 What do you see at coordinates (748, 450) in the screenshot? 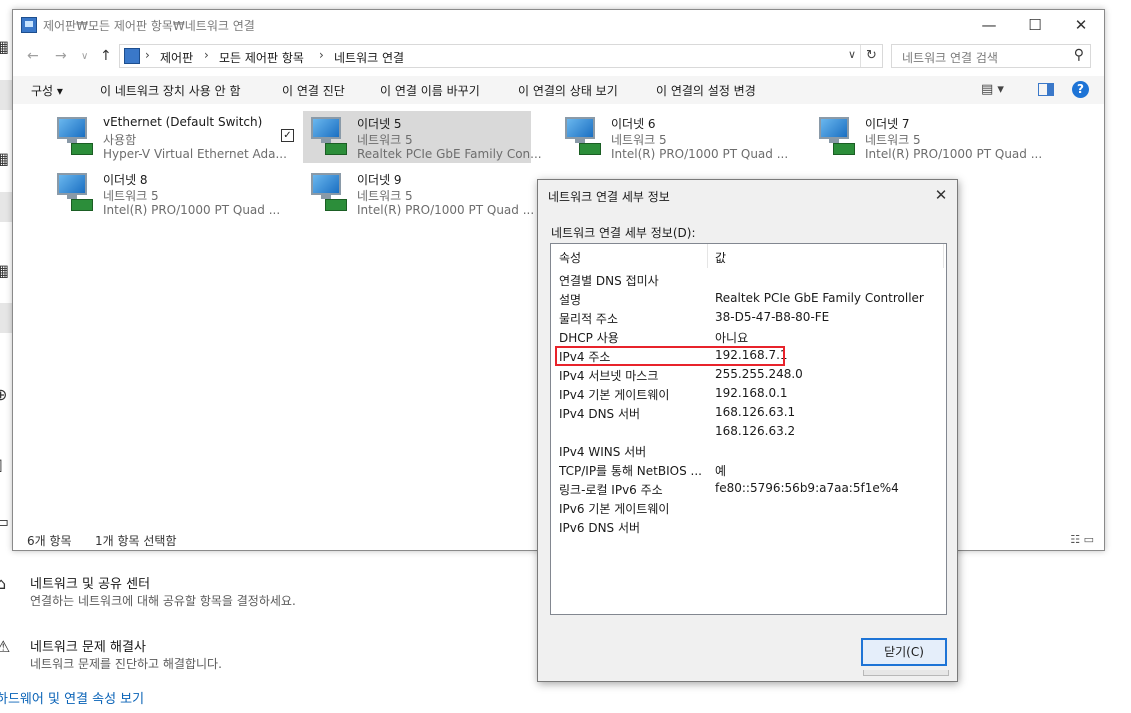
I see `table-row: IPv4 WINS 서버` at bounding box center [748, 450].